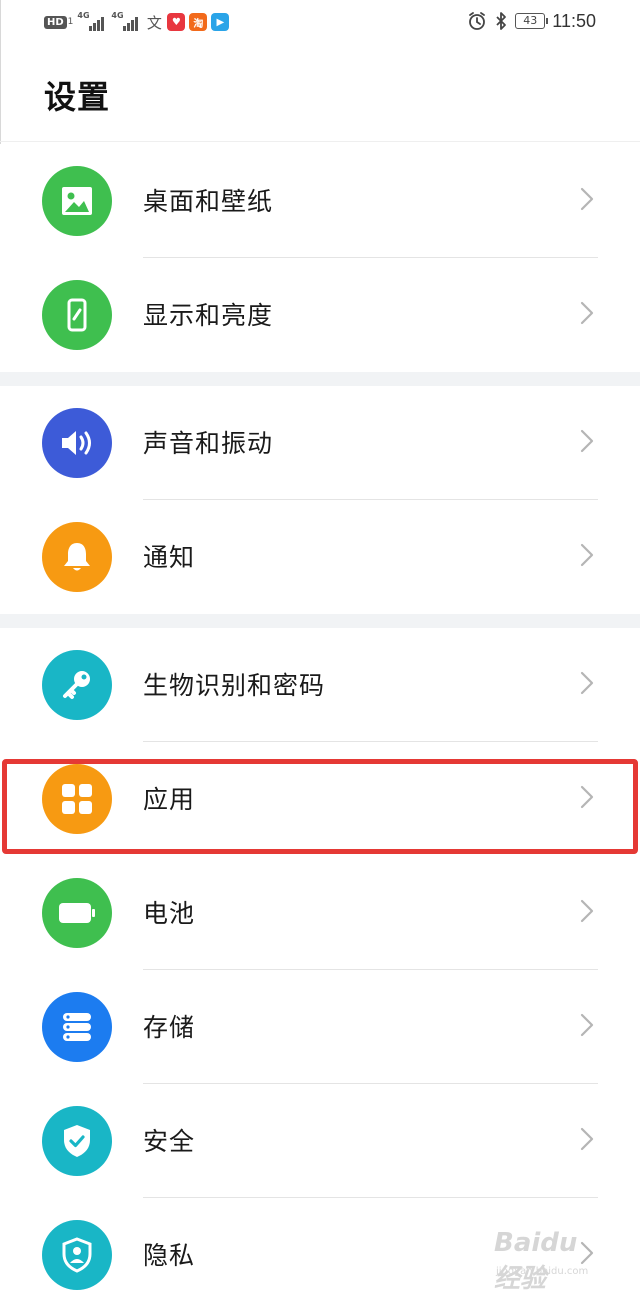 This screenshot has height=1295, width=640. What do you see at coordinates (208, 315) in the screenshot?
I see `setting-item-label: 显示和亮度` at bounding box center [208, 315].